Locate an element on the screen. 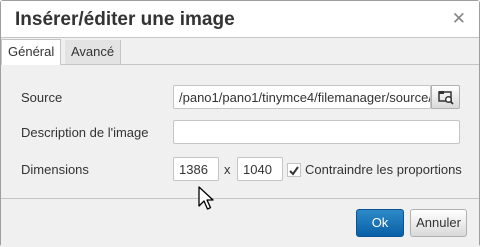 This screenshot has height=247, width=480. constrain-checkbox is located at coordinates (294, 170).